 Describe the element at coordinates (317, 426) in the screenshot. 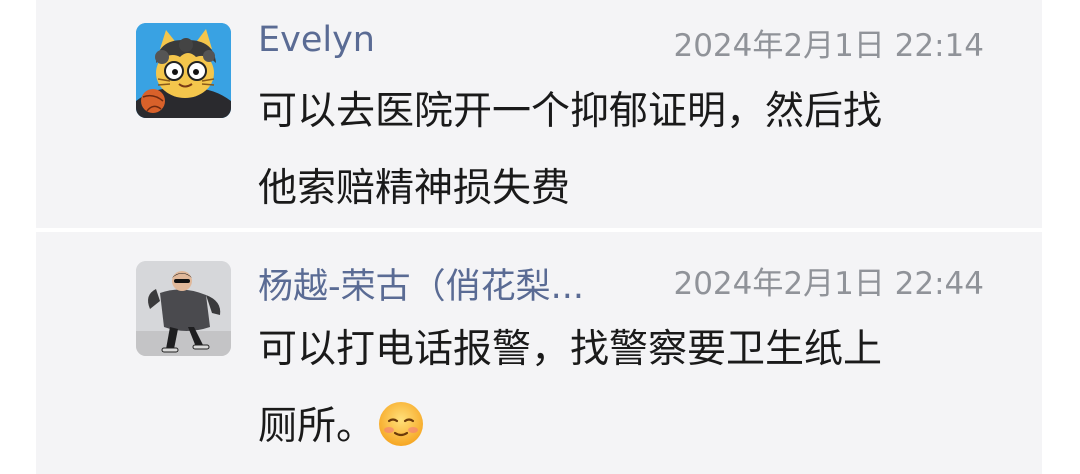

I see `comment-text-segment: 厕所。` at that location.